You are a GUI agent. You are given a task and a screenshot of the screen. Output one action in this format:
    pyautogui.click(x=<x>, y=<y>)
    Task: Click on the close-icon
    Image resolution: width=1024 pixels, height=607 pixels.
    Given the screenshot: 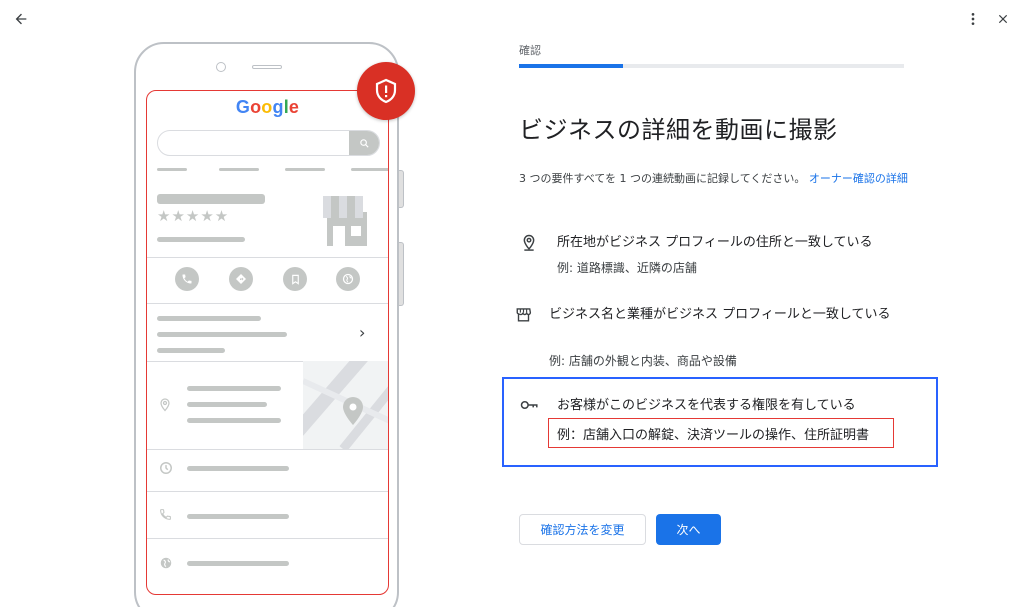 What is the action you would take?
    pyautogui.click(x=1003, y=19)
    